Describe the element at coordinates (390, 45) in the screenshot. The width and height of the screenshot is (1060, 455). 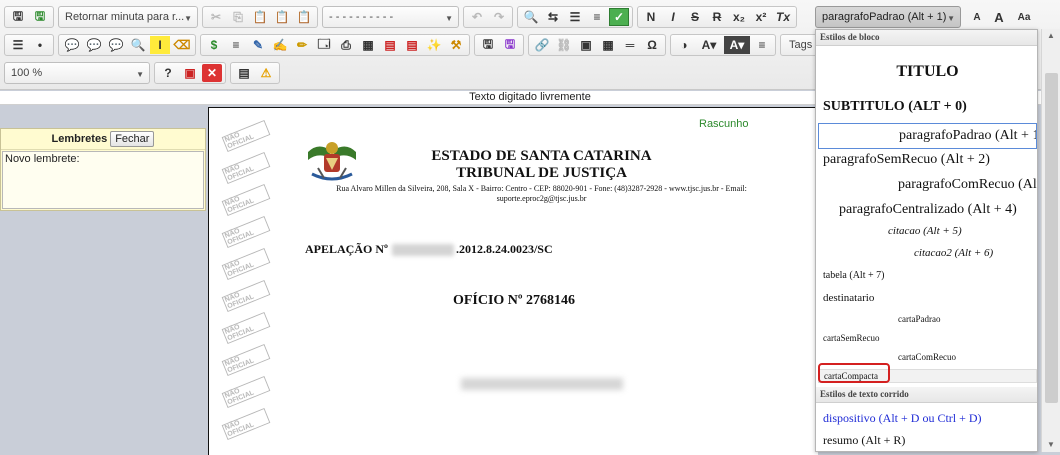
I see `pdf-icon: ▤` at that location.